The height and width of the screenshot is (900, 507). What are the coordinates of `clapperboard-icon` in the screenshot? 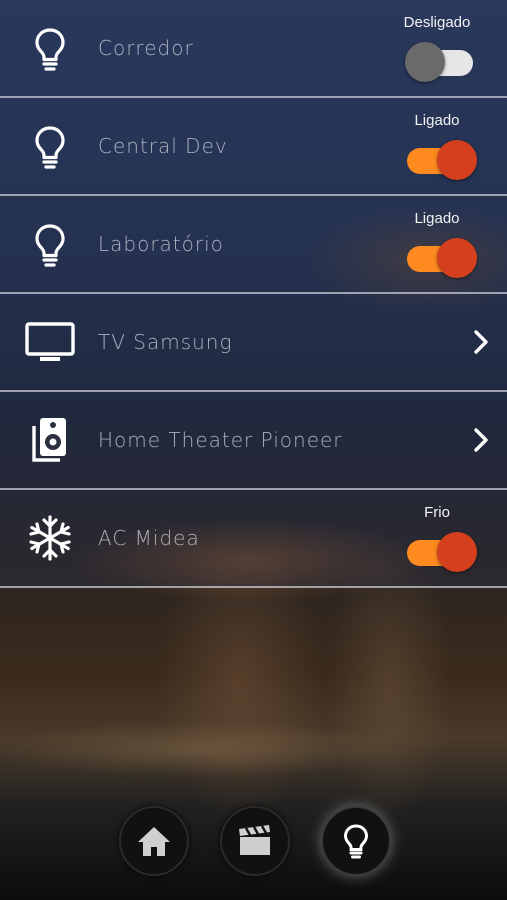 It's located at (254, 840).